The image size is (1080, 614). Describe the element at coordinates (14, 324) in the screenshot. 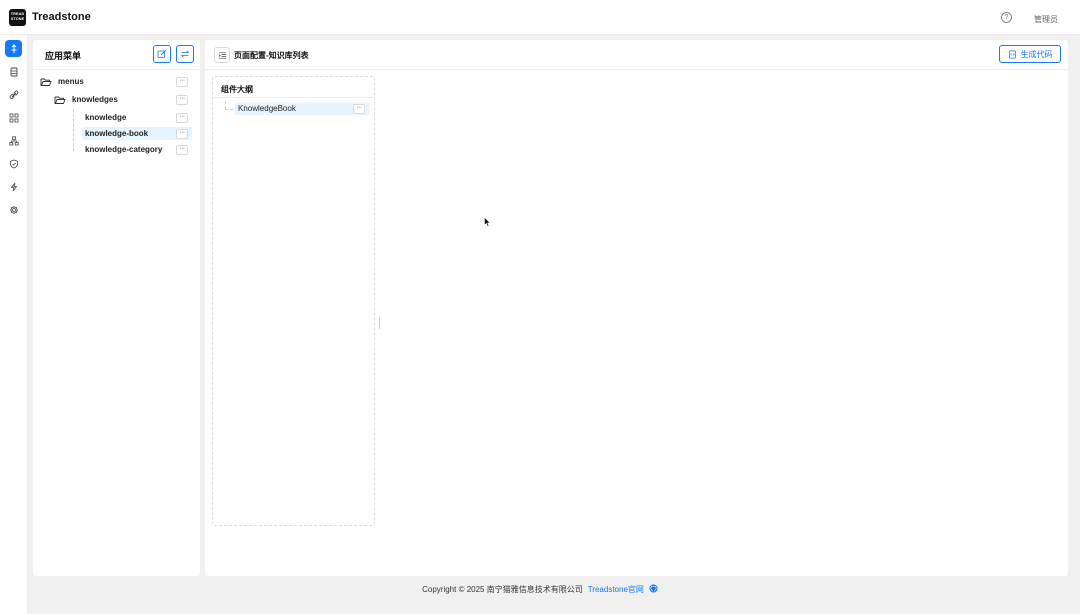

I see `left-nav-rail` at that location.